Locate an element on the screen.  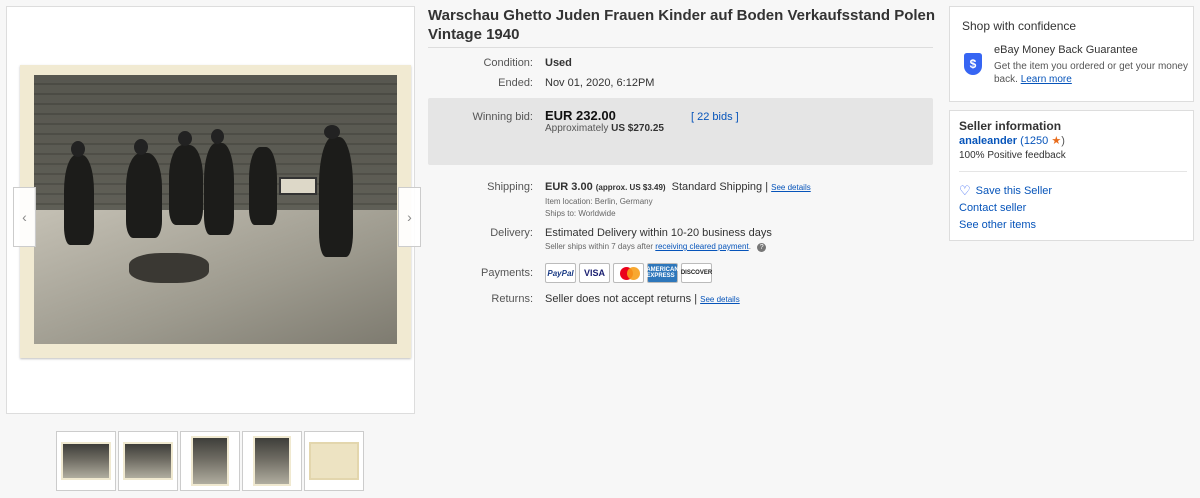
money-back-guarantee-title: eBay Money Back Guarantee is located at coordinates (1066, 50).